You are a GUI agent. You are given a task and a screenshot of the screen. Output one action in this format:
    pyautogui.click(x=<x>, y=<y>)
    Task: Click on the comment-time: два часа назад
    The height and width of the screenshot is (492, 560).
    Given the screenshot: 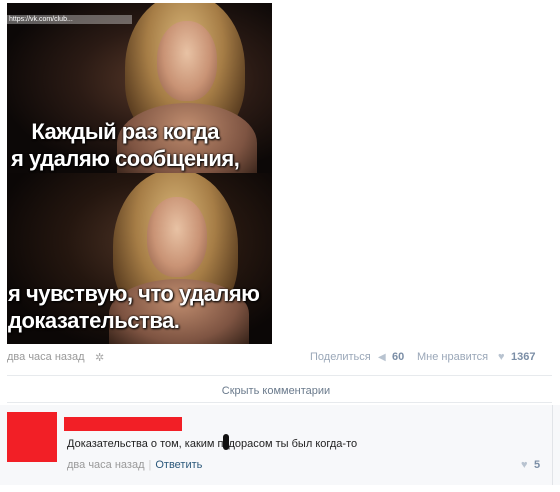 What is the action you would take?
    pyautogui.click(x=105, y=465)
    